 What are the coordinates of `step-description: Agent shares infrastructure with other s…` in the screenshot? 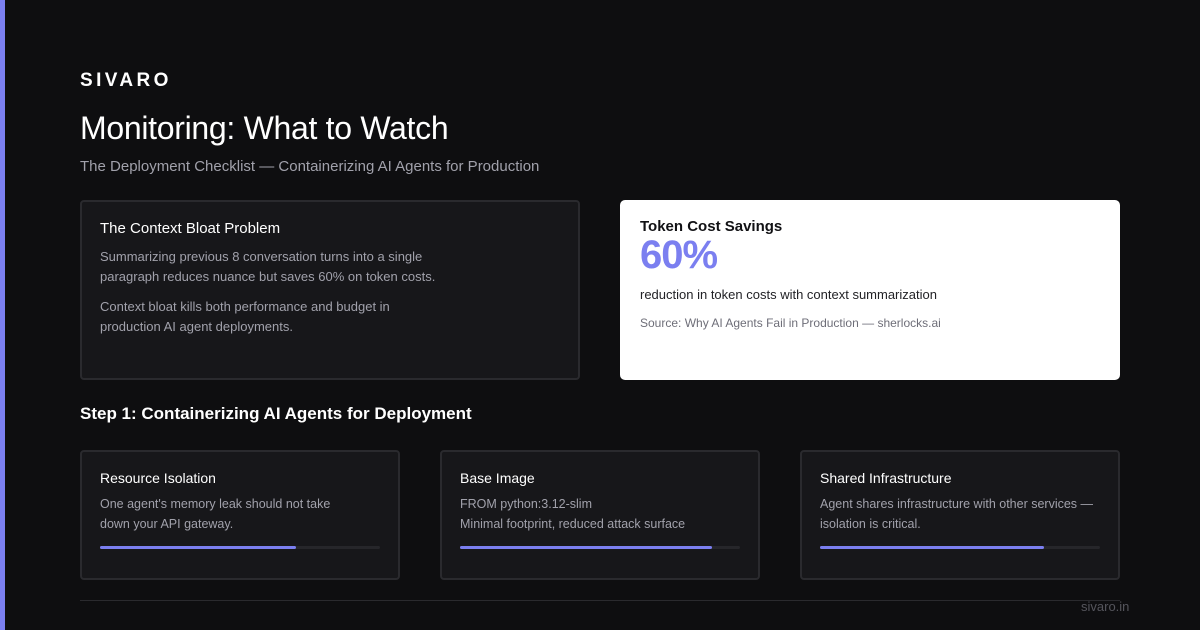 It's located at (957, 514).